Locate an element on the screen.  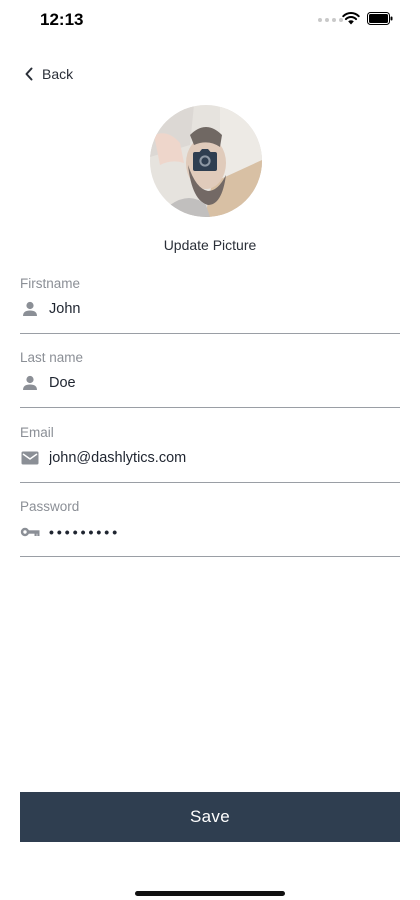
update-picture-link: Update Picture is located at coordinates (210, 245).